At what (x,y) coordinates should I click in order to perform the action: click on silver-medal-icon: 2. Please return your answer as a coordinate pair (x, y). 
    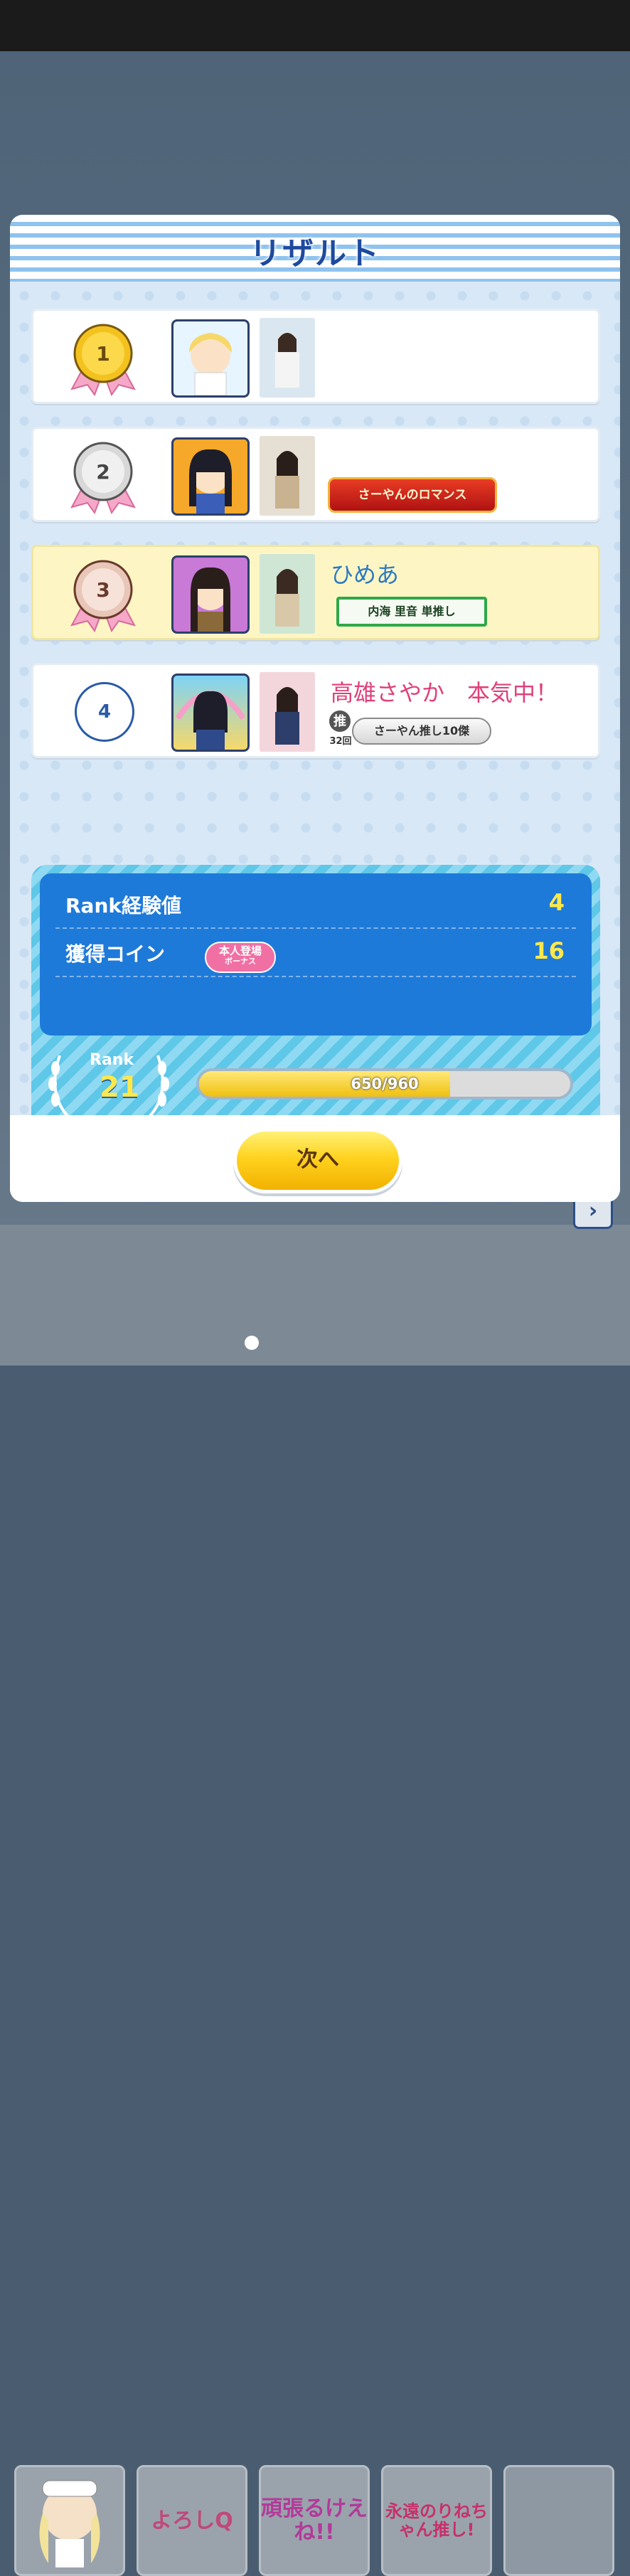
    Looking at the image, I should click on (103, 478).